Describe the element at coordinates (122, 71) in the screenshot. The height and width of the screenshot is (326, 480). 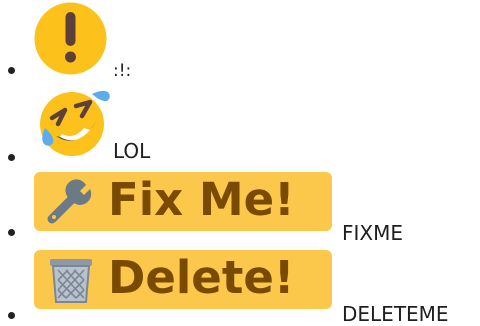
I see `item-label: :!:` at that location.